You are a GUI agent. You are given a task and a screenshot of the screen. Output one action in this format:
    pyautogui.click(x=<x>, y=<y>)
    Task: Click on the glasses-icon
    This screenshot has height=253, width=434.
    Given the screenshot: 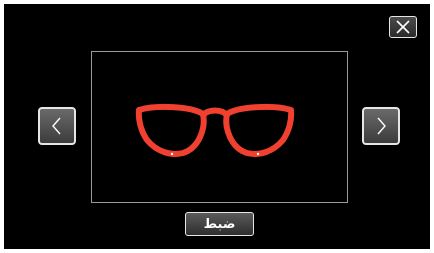 What is the action you would take?
    pyautogui.click(x=215, y=130)
    